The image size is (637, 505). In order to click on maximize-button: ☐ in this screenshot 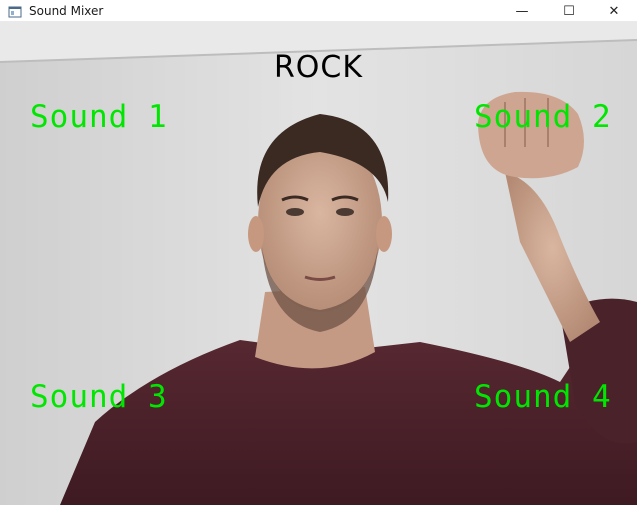, I will do `click(569, 11)`.